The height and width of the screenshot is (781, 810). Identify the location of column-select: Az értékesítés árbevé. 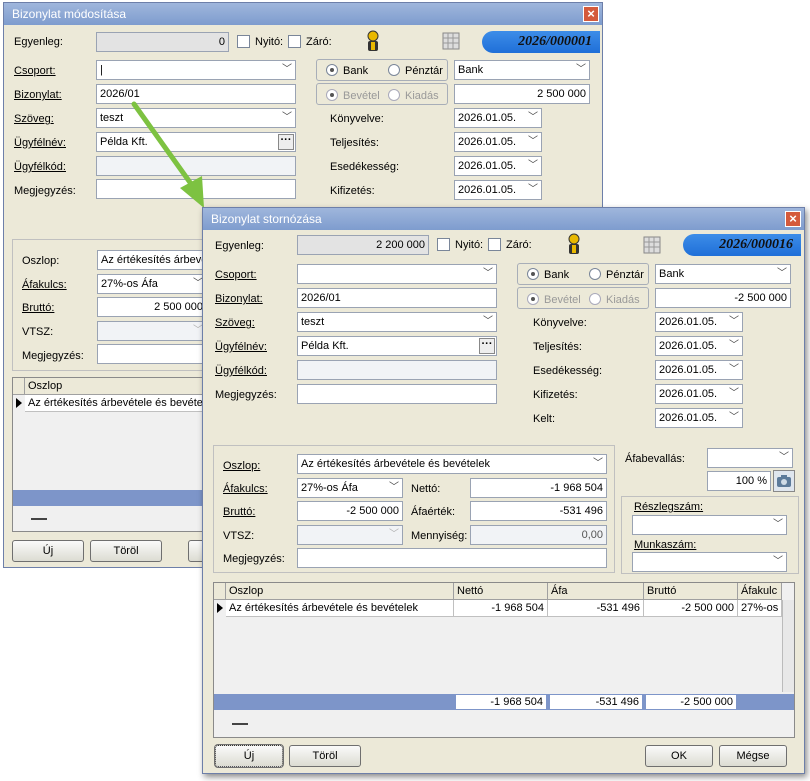
(152, 260).